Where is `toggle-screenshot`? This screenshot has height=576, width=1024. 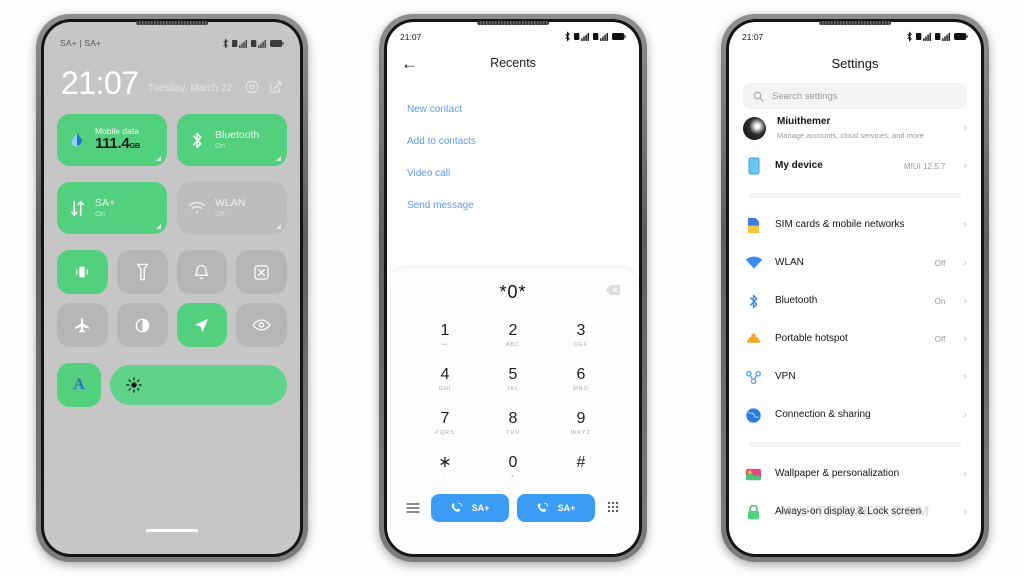
toggle-screenshot is located at coordinates (261, 272).